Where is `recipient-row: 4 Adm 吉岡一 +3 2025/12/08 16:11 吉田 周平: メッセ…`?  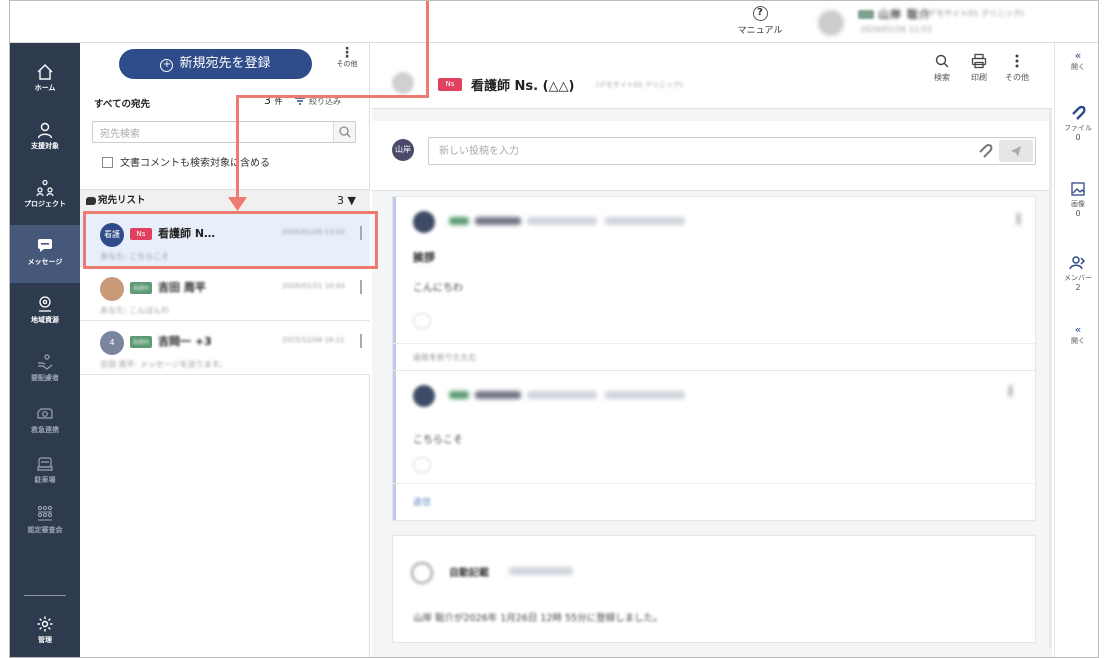 recipient-row: 4 Adm 吉岡一 +3 2025/12/08 16:11 吉田 周平: メッセ… is located at coordinates (225, 348).